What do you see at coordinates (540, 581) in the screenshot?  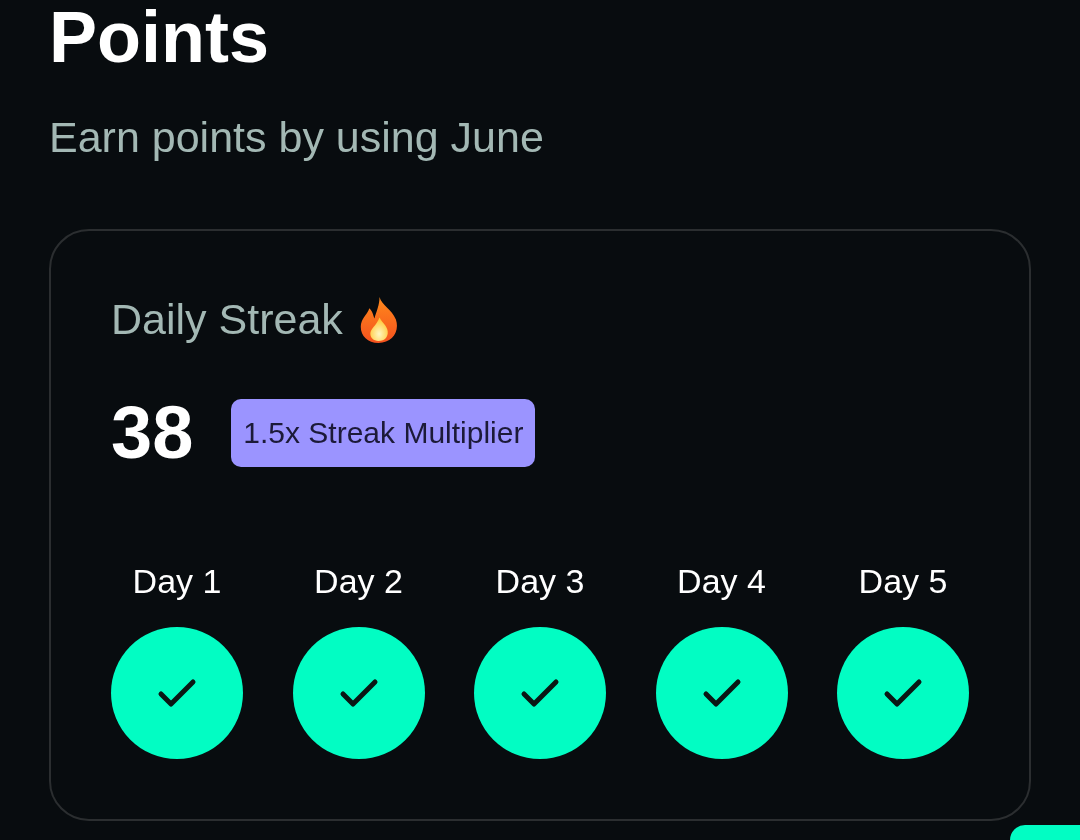 I see `day-label: Day 3` at bounding box center [540, 581].